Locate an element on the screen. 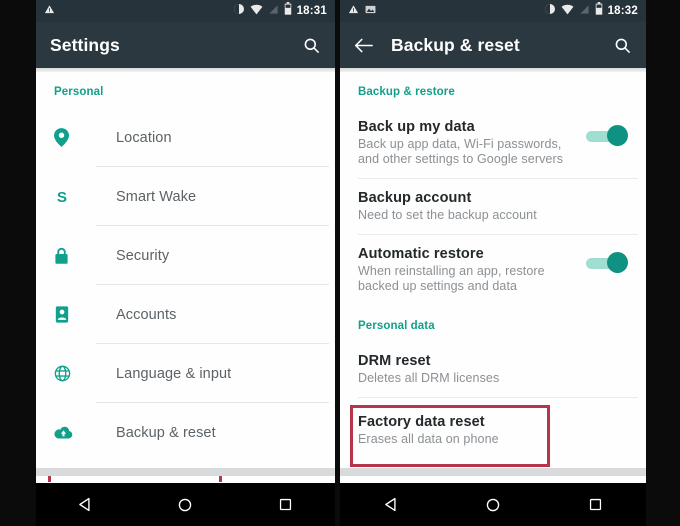  screenshot-icon is located at coordinates (370, 11).